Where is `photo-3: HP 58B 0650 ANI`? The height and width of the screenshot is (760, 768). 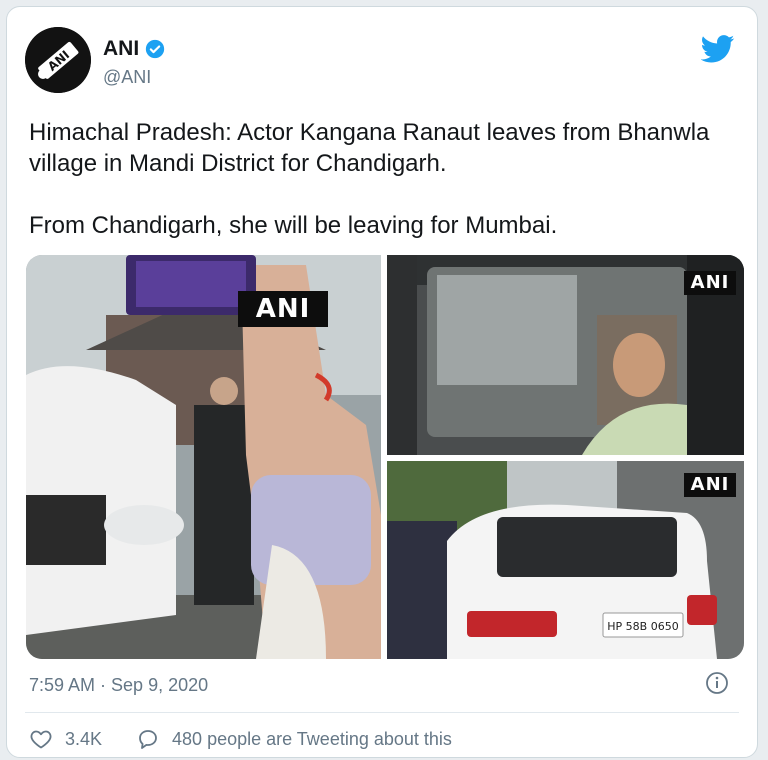 photo-3: HP 58B 0650 ANI is located at coordinates (565, 560).